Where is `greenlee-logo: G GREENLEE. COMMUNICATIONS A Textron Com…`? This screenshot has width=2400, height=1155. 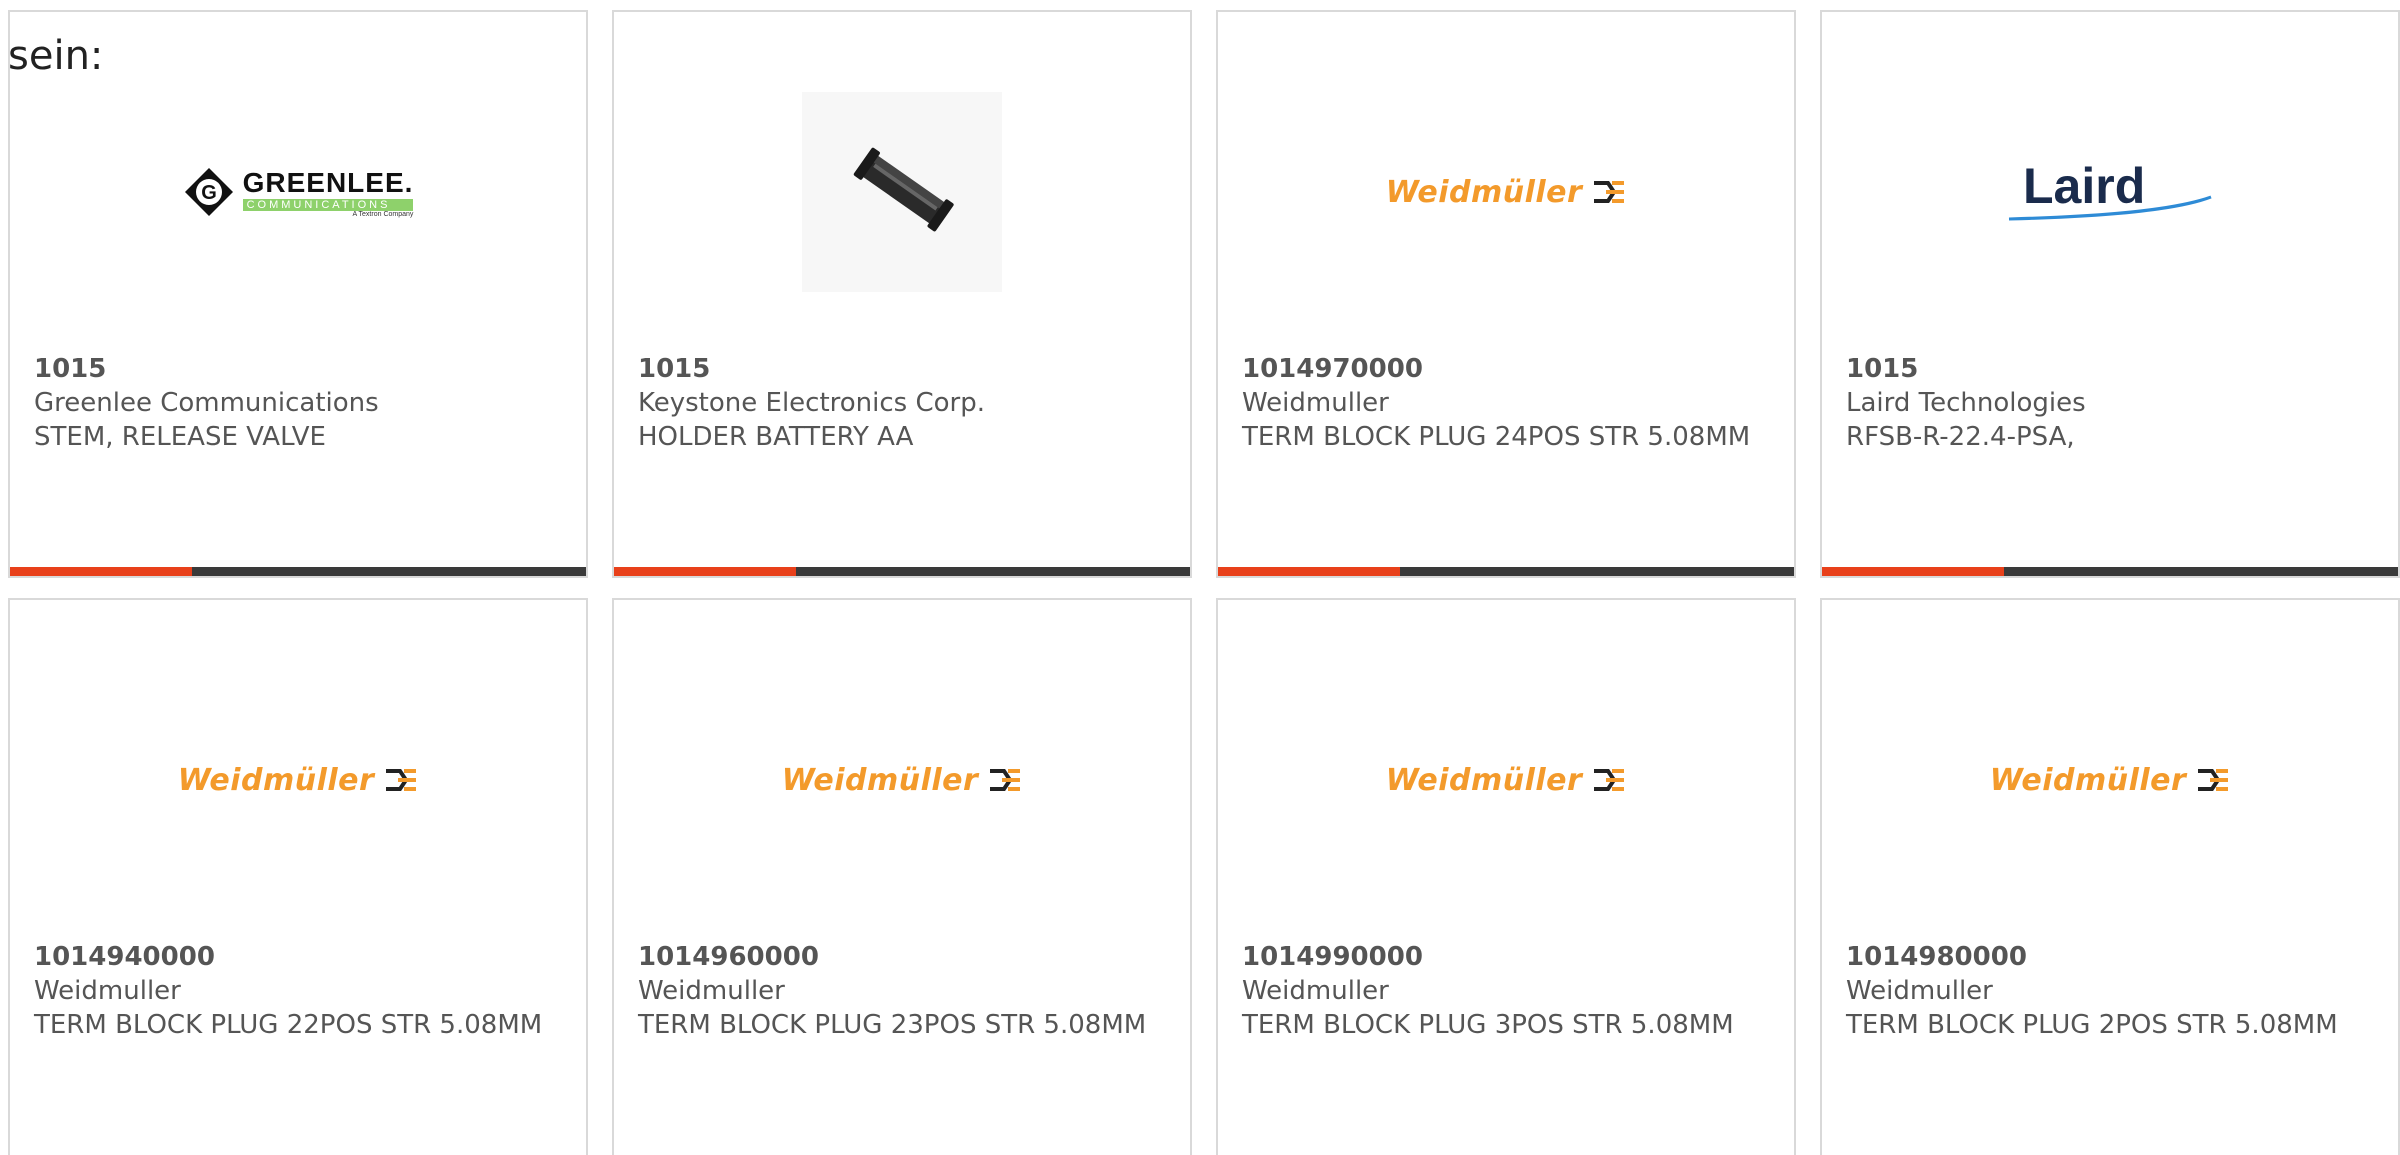 greenlee-logo: G GREENLEE. COMMUNICATIONS A Textron Com… is located at coordinates (298, 192).